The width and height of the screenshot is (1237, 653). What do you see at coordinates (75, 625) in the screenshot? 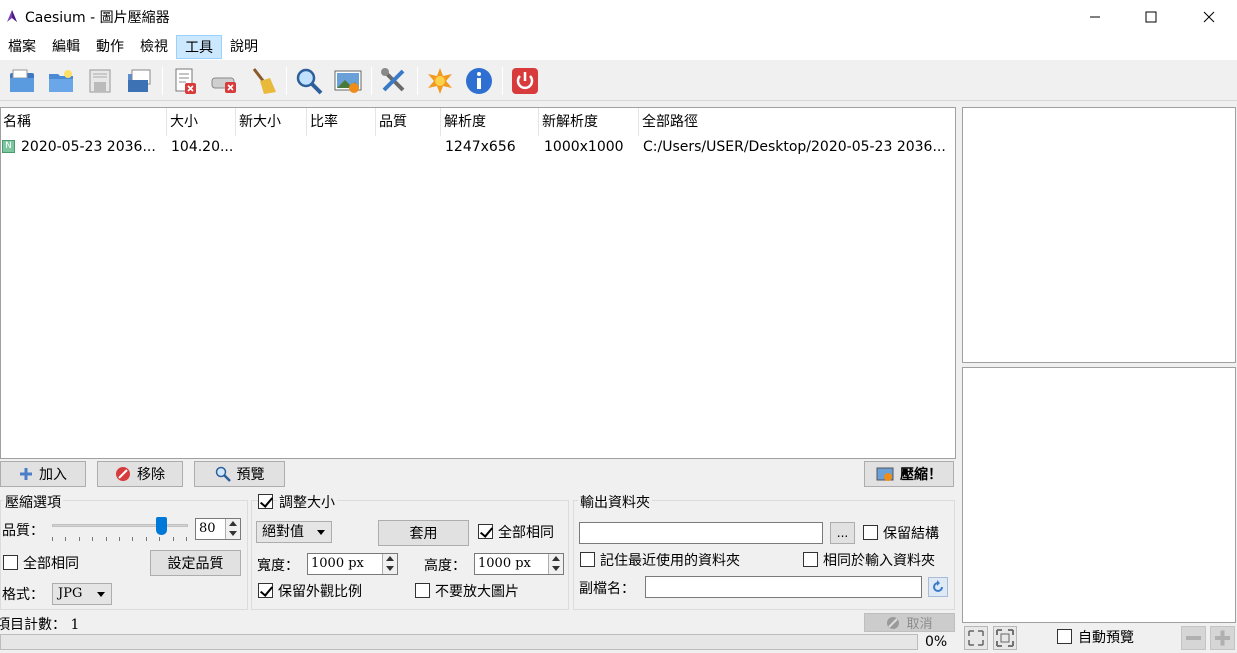
I see `item-count-value: 1` at bounding box center [75, 625].